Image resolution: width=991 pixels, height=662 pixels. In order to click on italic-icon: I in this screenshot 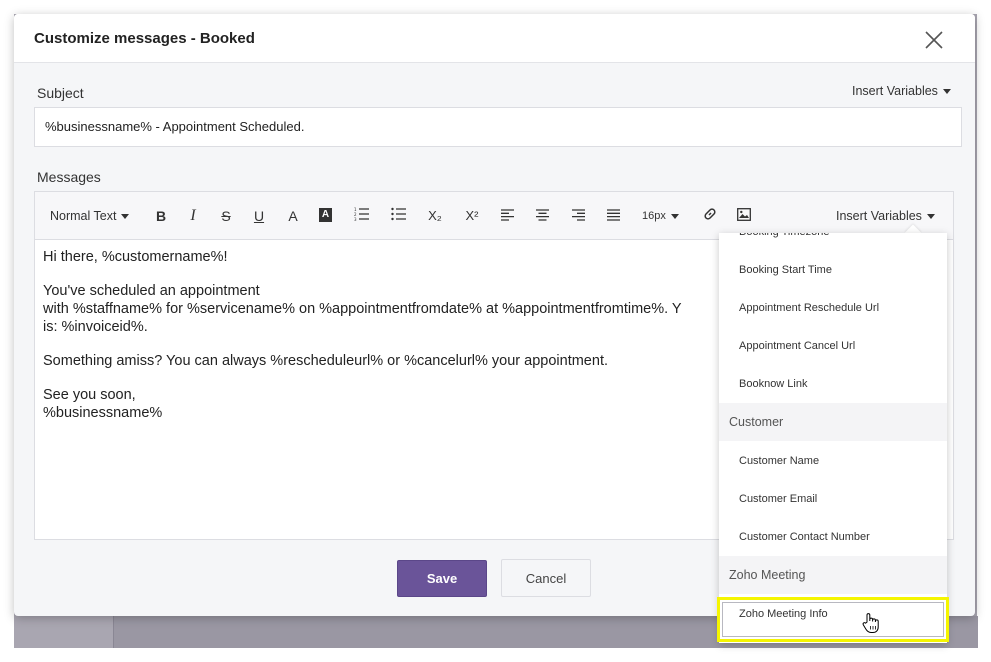, I will do `click(193, 216)`.